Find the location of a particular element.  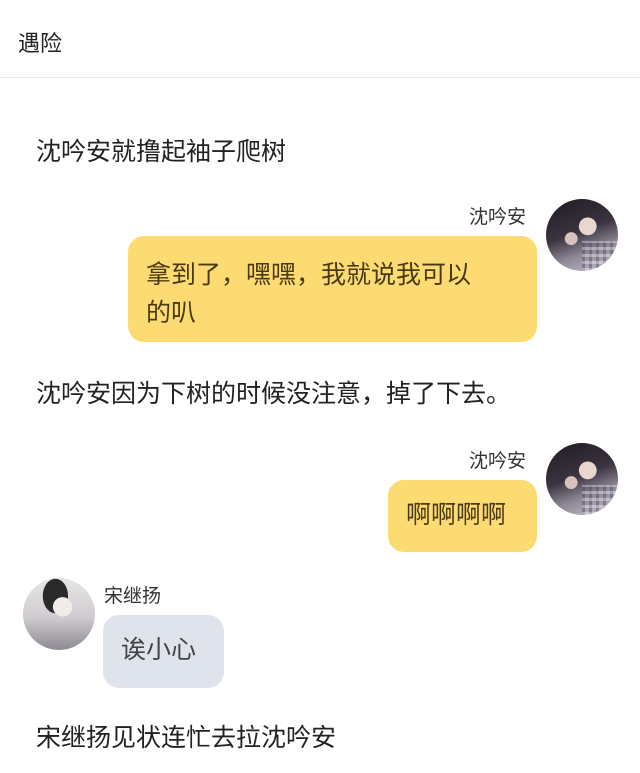

message-text: 啊啊啊啊 is located at coordinates (456, 514).